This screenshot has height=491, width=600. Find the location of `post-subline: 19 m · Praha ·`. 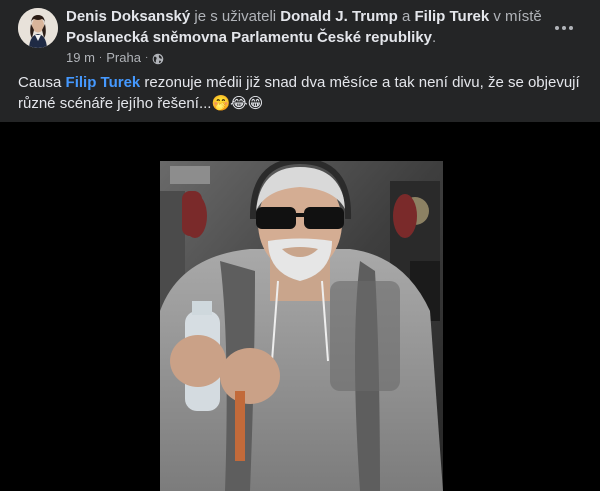

post-subline: 19 m · Praha · is located at coordinates (309, 58).